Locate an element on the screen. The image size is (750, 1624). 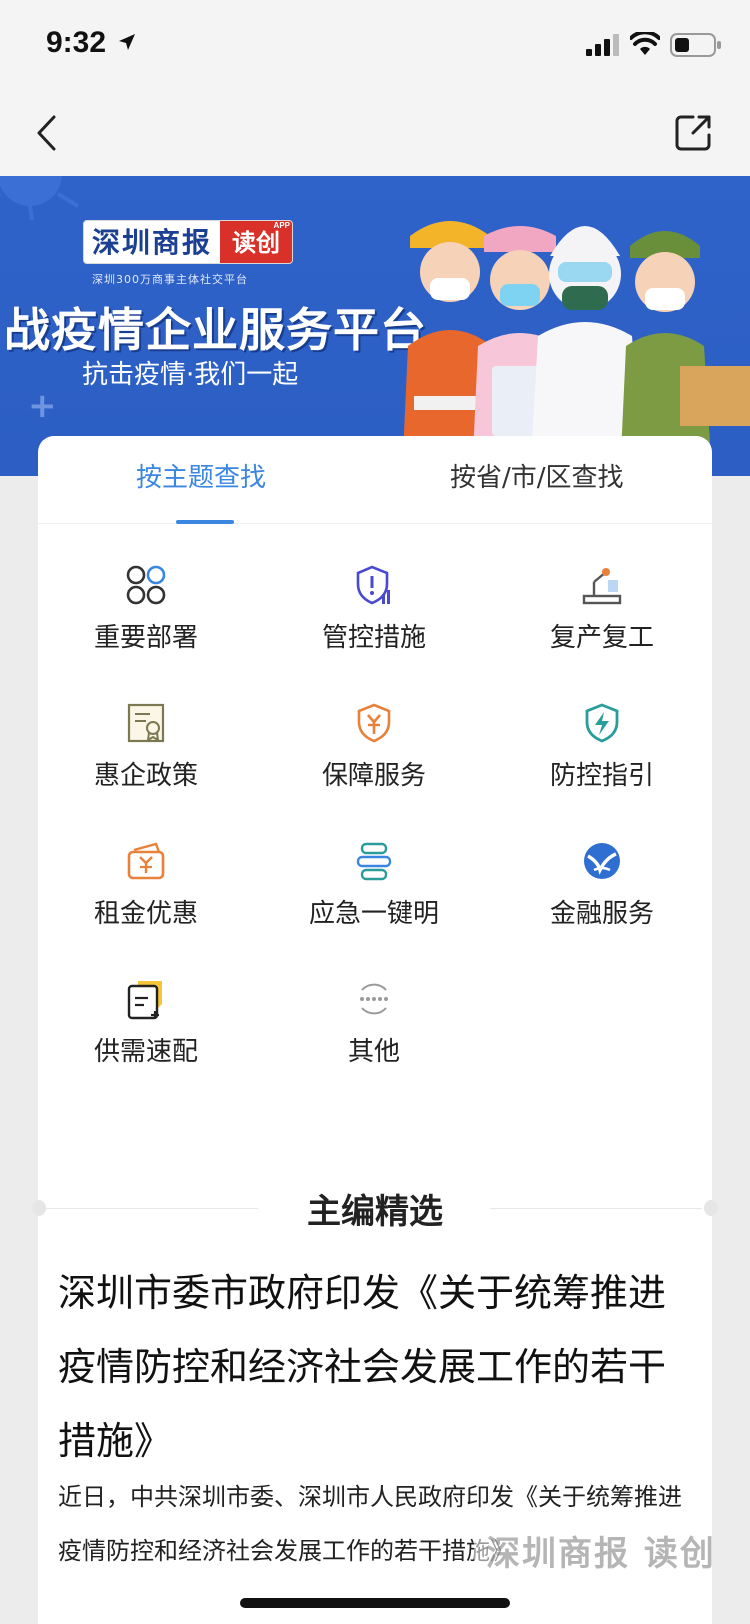
banner-subtitle: 抗击疫情·我们一起 is located at coordinates (190, 375).